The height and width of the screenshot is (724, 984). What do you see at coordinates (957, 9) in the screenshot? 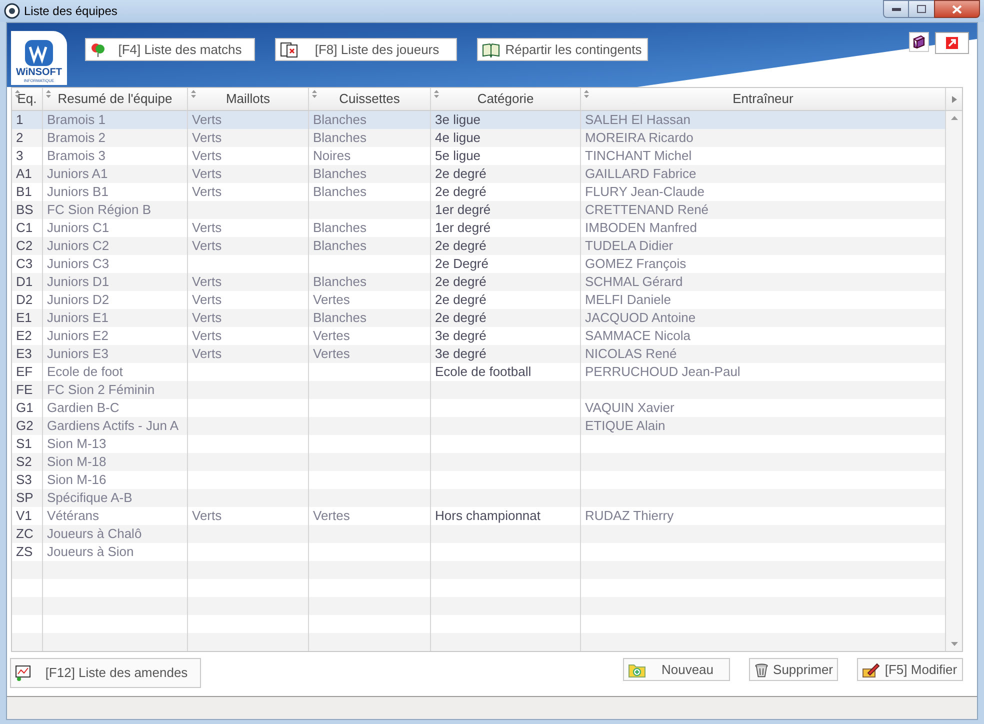
I see `close-button` at bounding box center [957, 9].